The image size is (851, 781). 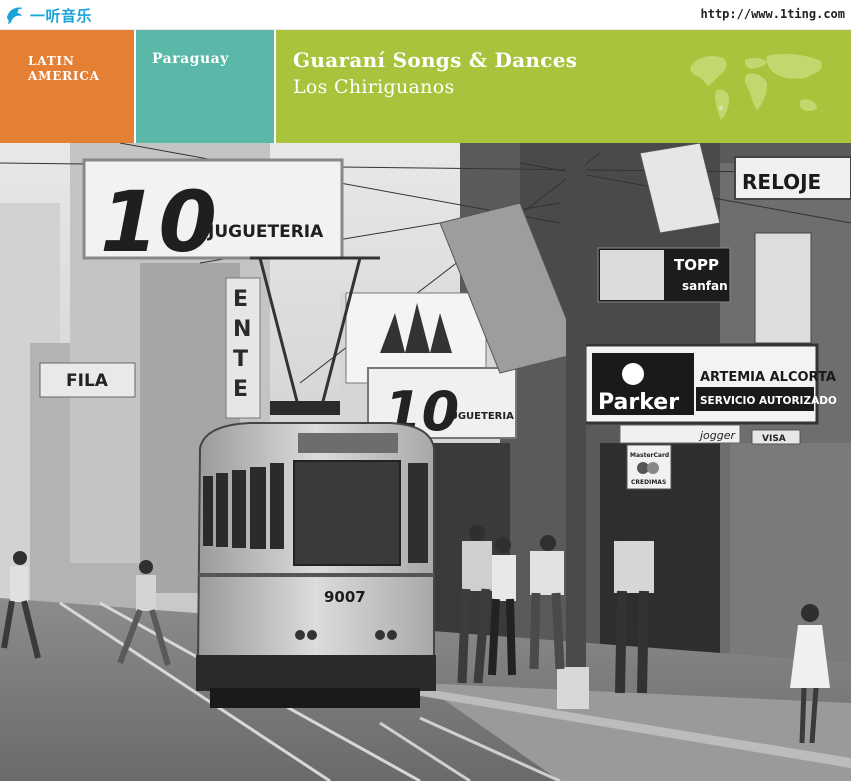 What do you see at coordinates (206, 86) in the screenshot?
I see `country-block: Paraguay` at bounding box center [206, 86].